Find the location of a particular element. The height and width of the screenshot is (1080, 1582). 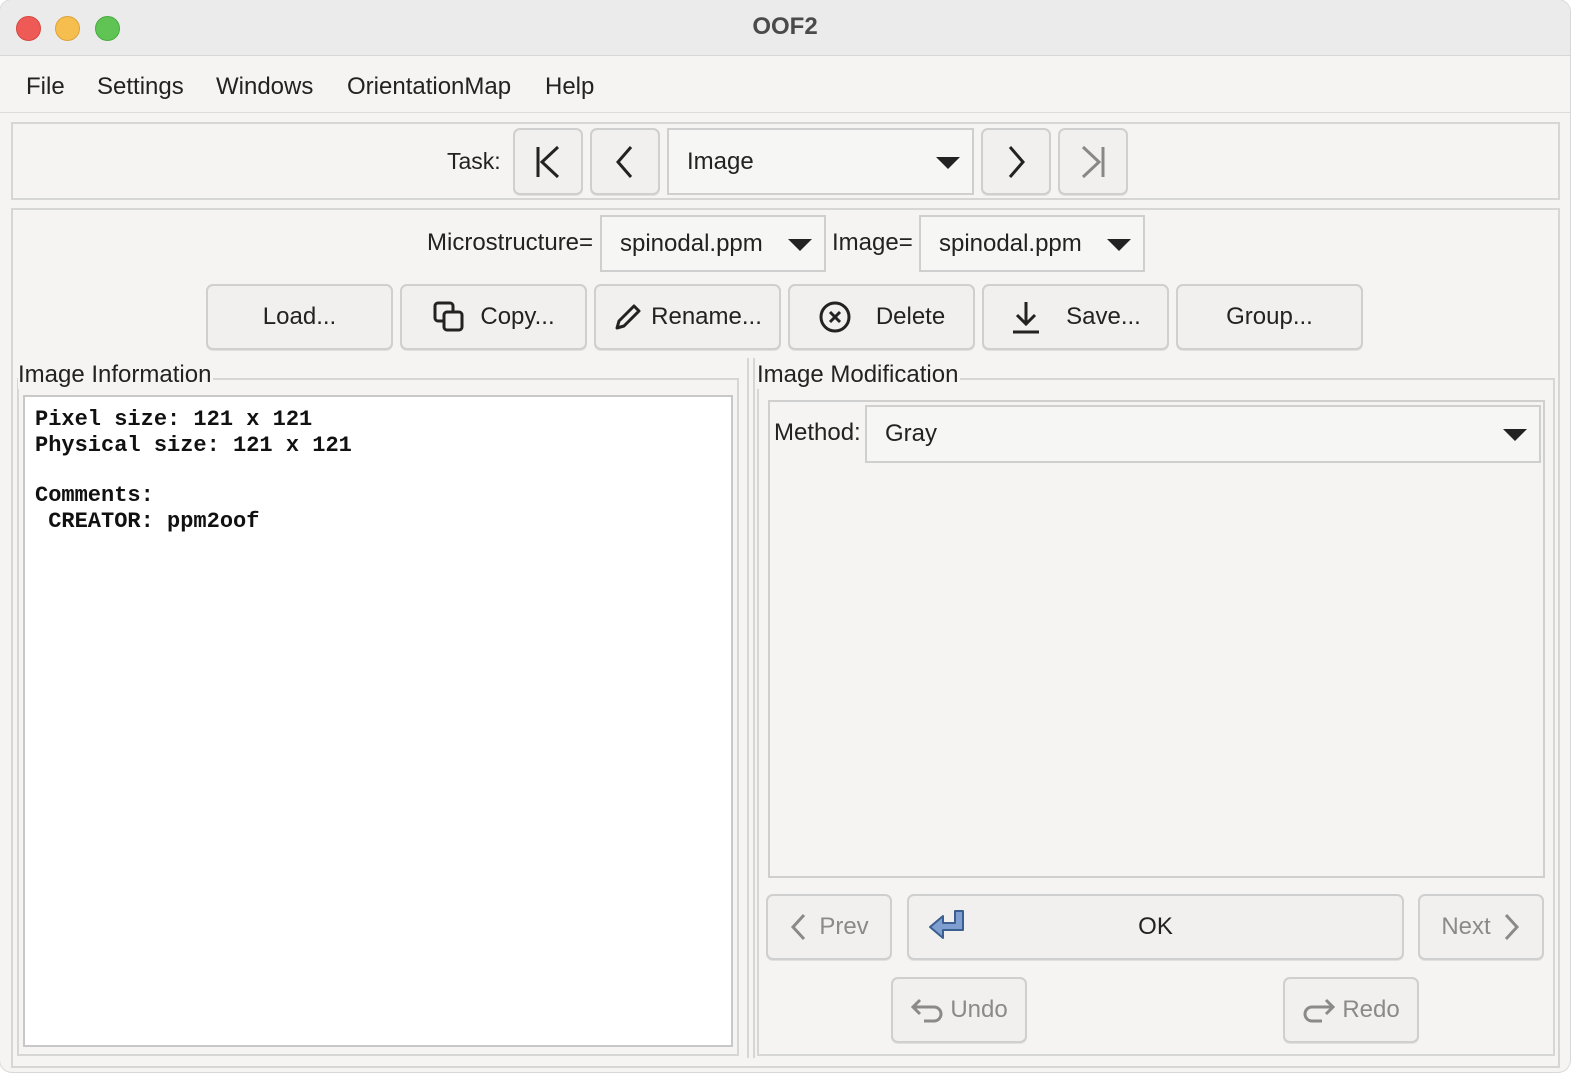

enter-return-icon is located at coordinates (946, 924).